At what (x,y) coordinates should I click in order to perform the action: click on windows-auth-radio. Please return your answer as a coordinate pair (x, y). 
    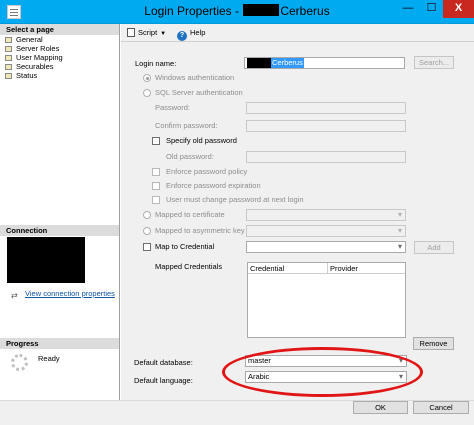
    Looking at the image, I should click on (147, 78).